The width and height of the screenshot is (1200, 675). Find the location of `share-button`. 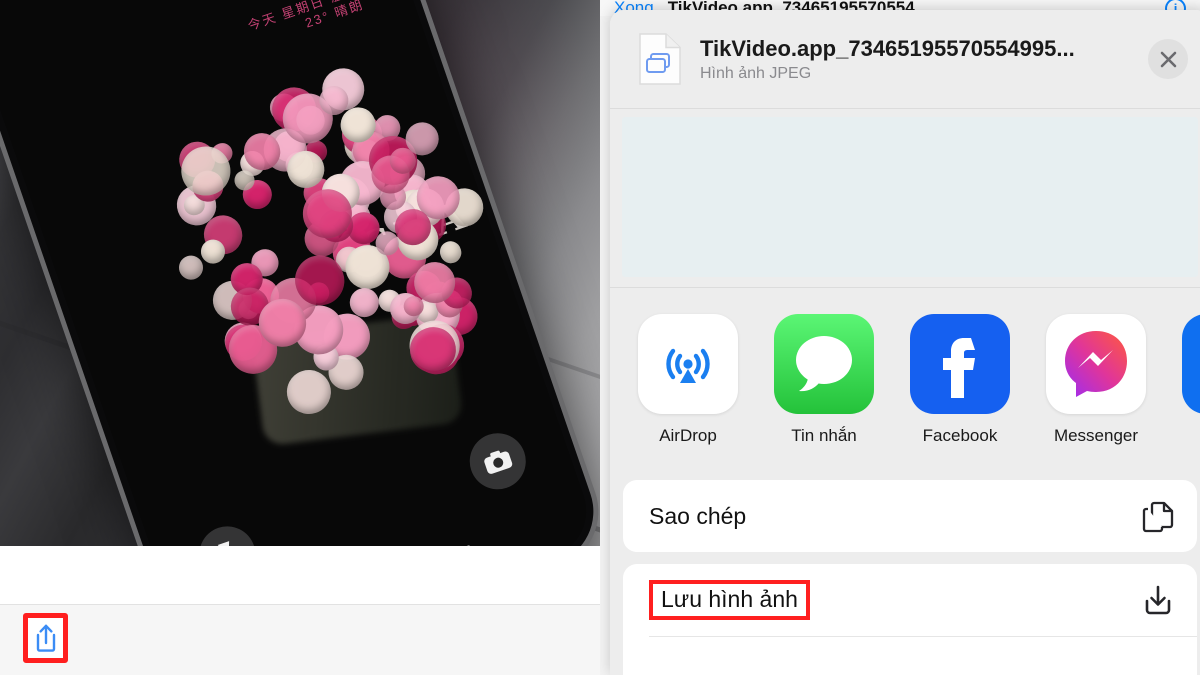

share-button is located at coordinates (45, 638).